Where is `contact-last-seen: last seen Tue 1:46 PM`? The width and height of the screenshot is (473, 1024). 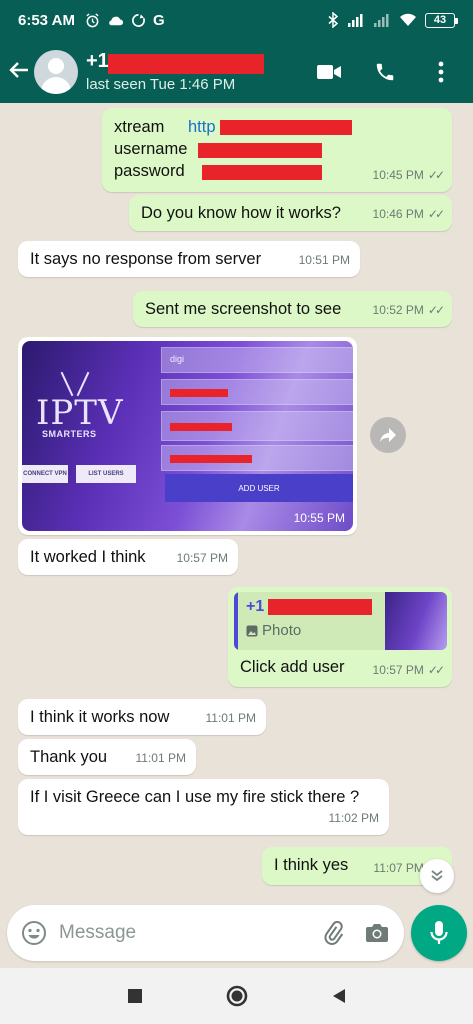
contact-last-seen: last seen Tue 1:46 PM is located at coordinates (161, 84).